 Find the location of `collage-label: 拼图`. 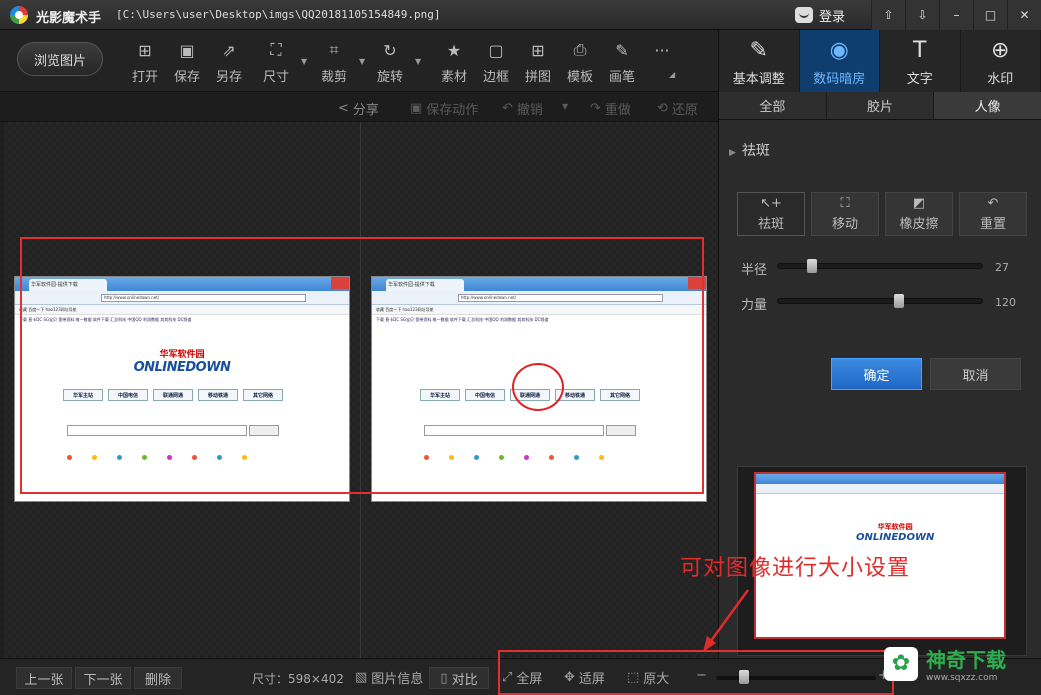

collage-label: 拼图 is located at coordinates (537, 77).